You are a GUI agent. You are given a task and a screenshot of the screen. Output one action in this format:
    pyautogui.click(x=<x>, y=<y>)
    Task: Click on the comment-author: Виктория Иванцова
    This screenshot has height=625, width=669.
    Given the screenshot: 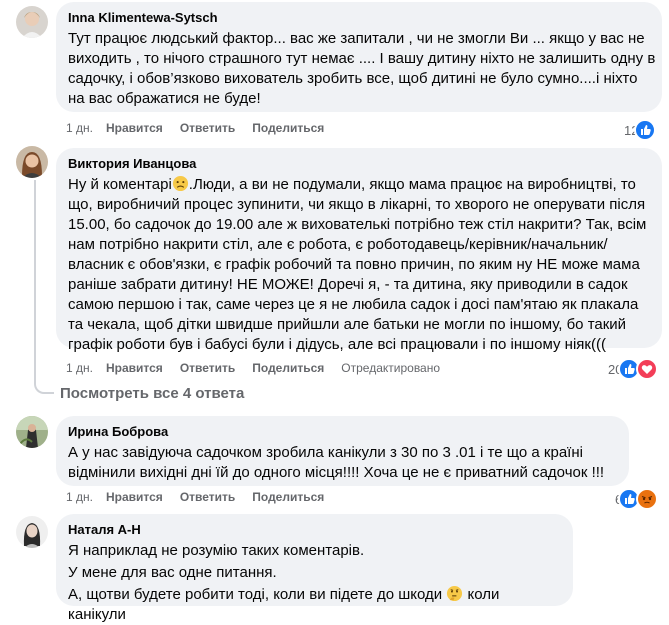 What is the action you would take?
    pyautogui.click(x=359, y=164)
    